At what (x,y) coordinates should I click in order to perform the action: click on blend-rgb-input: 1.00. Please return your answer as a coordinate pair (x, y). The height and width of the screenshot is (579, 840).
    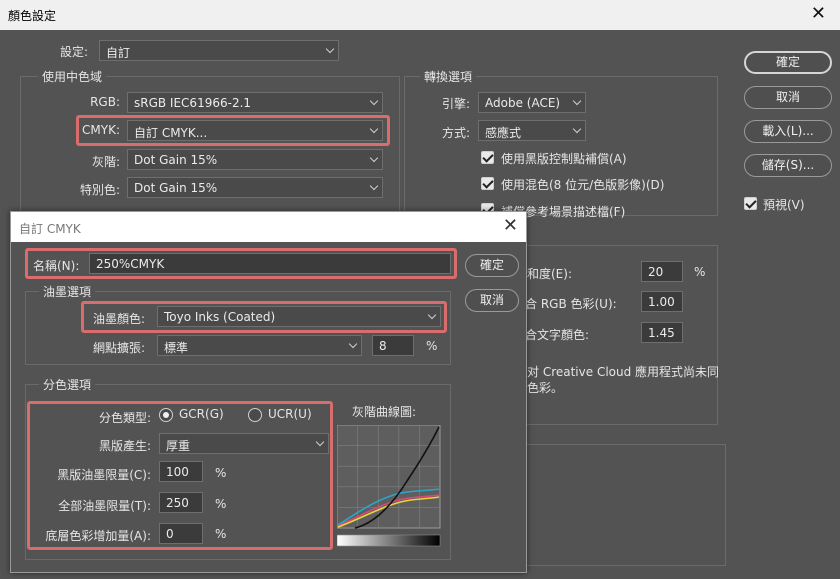
    Looking at the image, I should click on (662, 301).